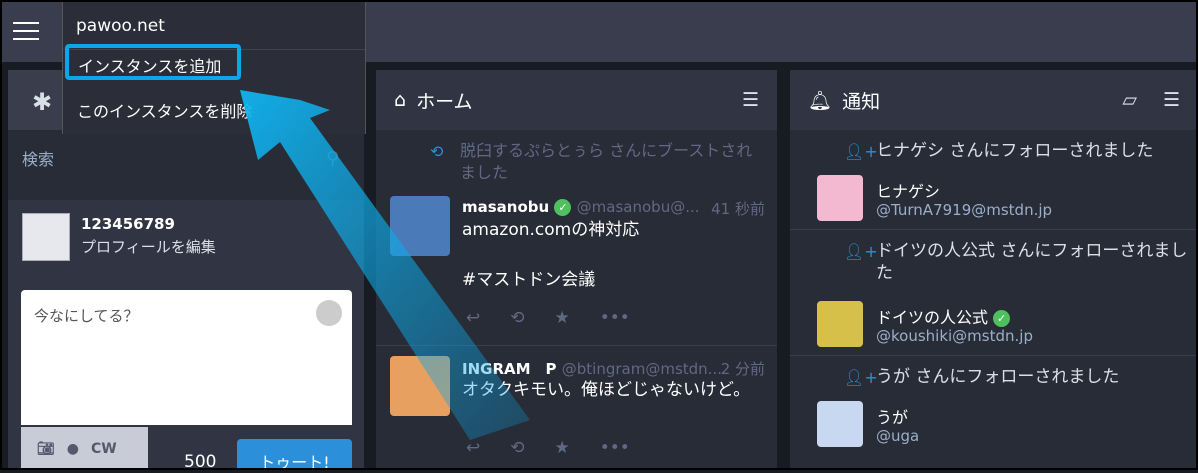 This screenshot has width=1198, height=473. I want to click on status-content: オタクキモい。俺ほどじゃないけど。, so click(606, 390).